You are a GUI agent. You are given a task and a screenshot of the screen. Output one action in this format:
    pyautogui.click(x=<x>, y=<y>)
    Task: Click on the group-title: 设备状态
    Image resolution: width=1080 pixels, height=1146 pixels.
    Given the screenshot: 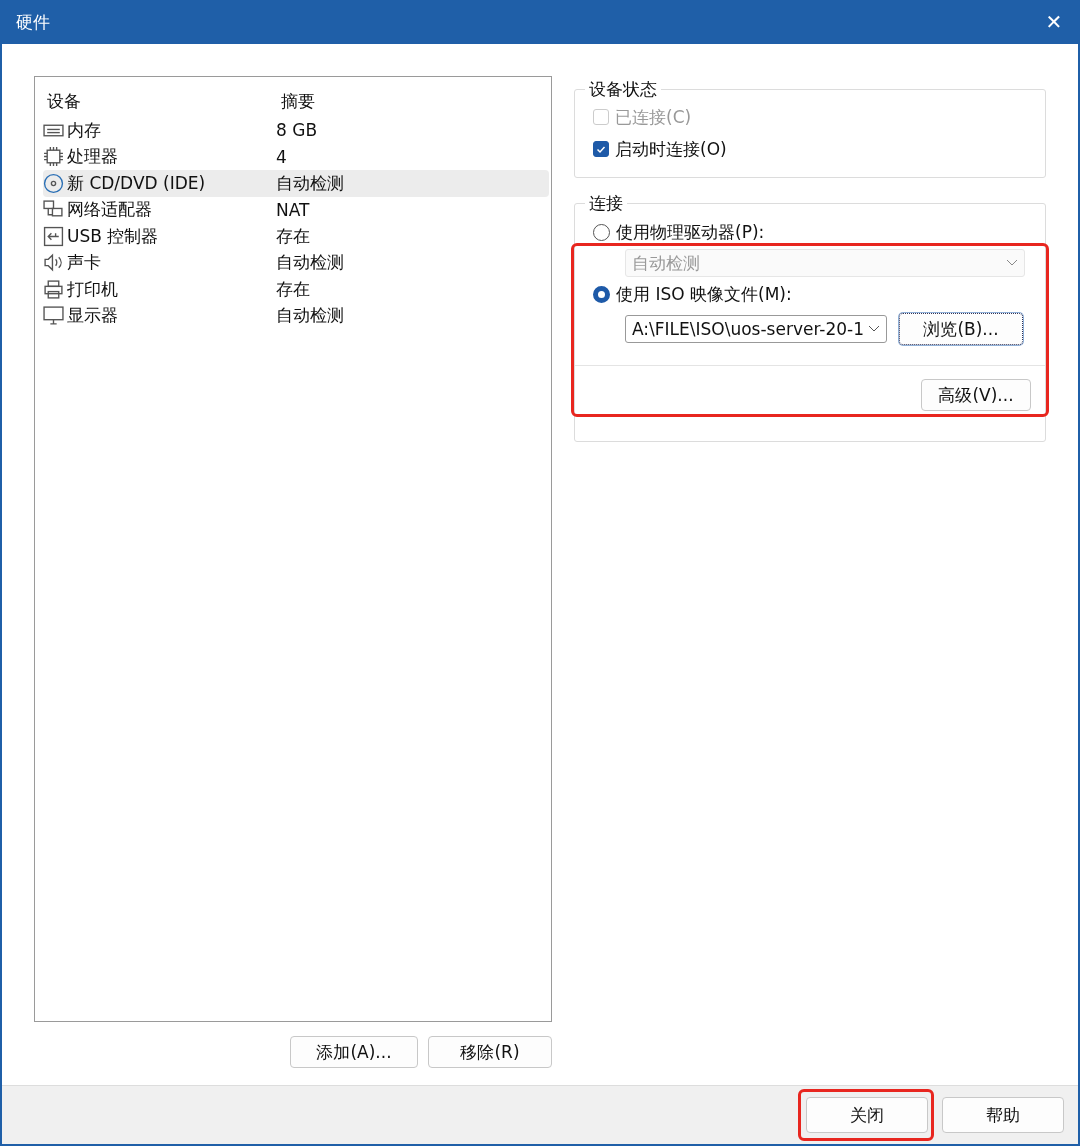 What is the action you would take?
    pyautogui.click(x=623, y=89)
    